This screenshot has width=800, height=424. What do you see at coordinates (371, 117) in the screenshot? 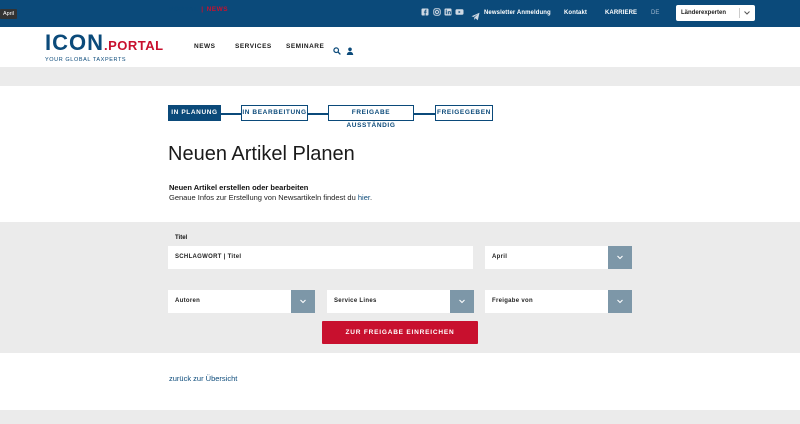
I see `step-freigabe-ausstaendig: FREIGABE AUSSTÄNDIG` at bounding box center [371, 117].